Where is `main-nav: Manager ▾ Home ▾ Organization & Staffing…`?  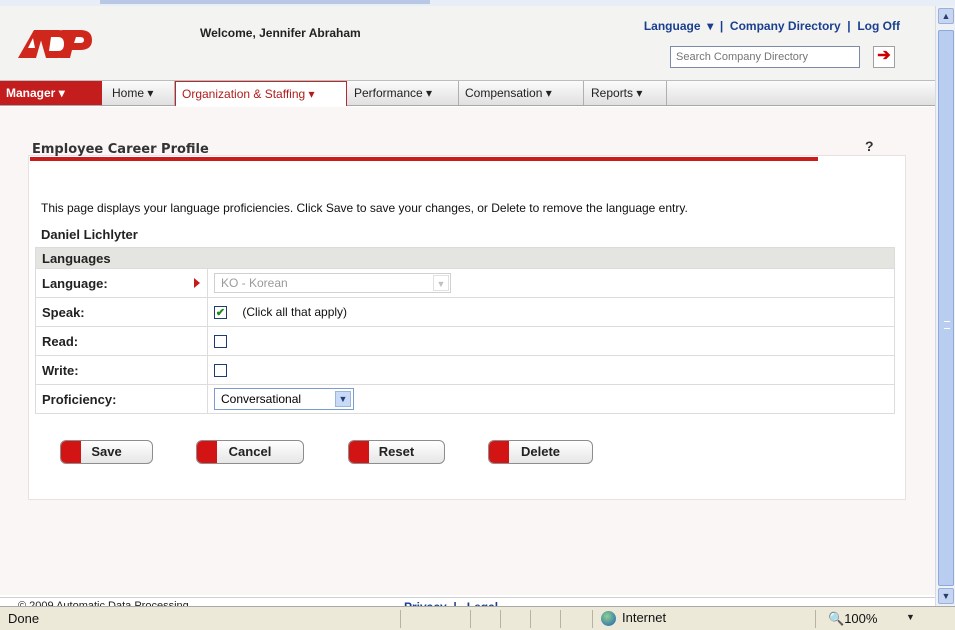 main-nav: Manager ▾ Home ▾ Organization & Staffing… is located at coordinates (467, 93).